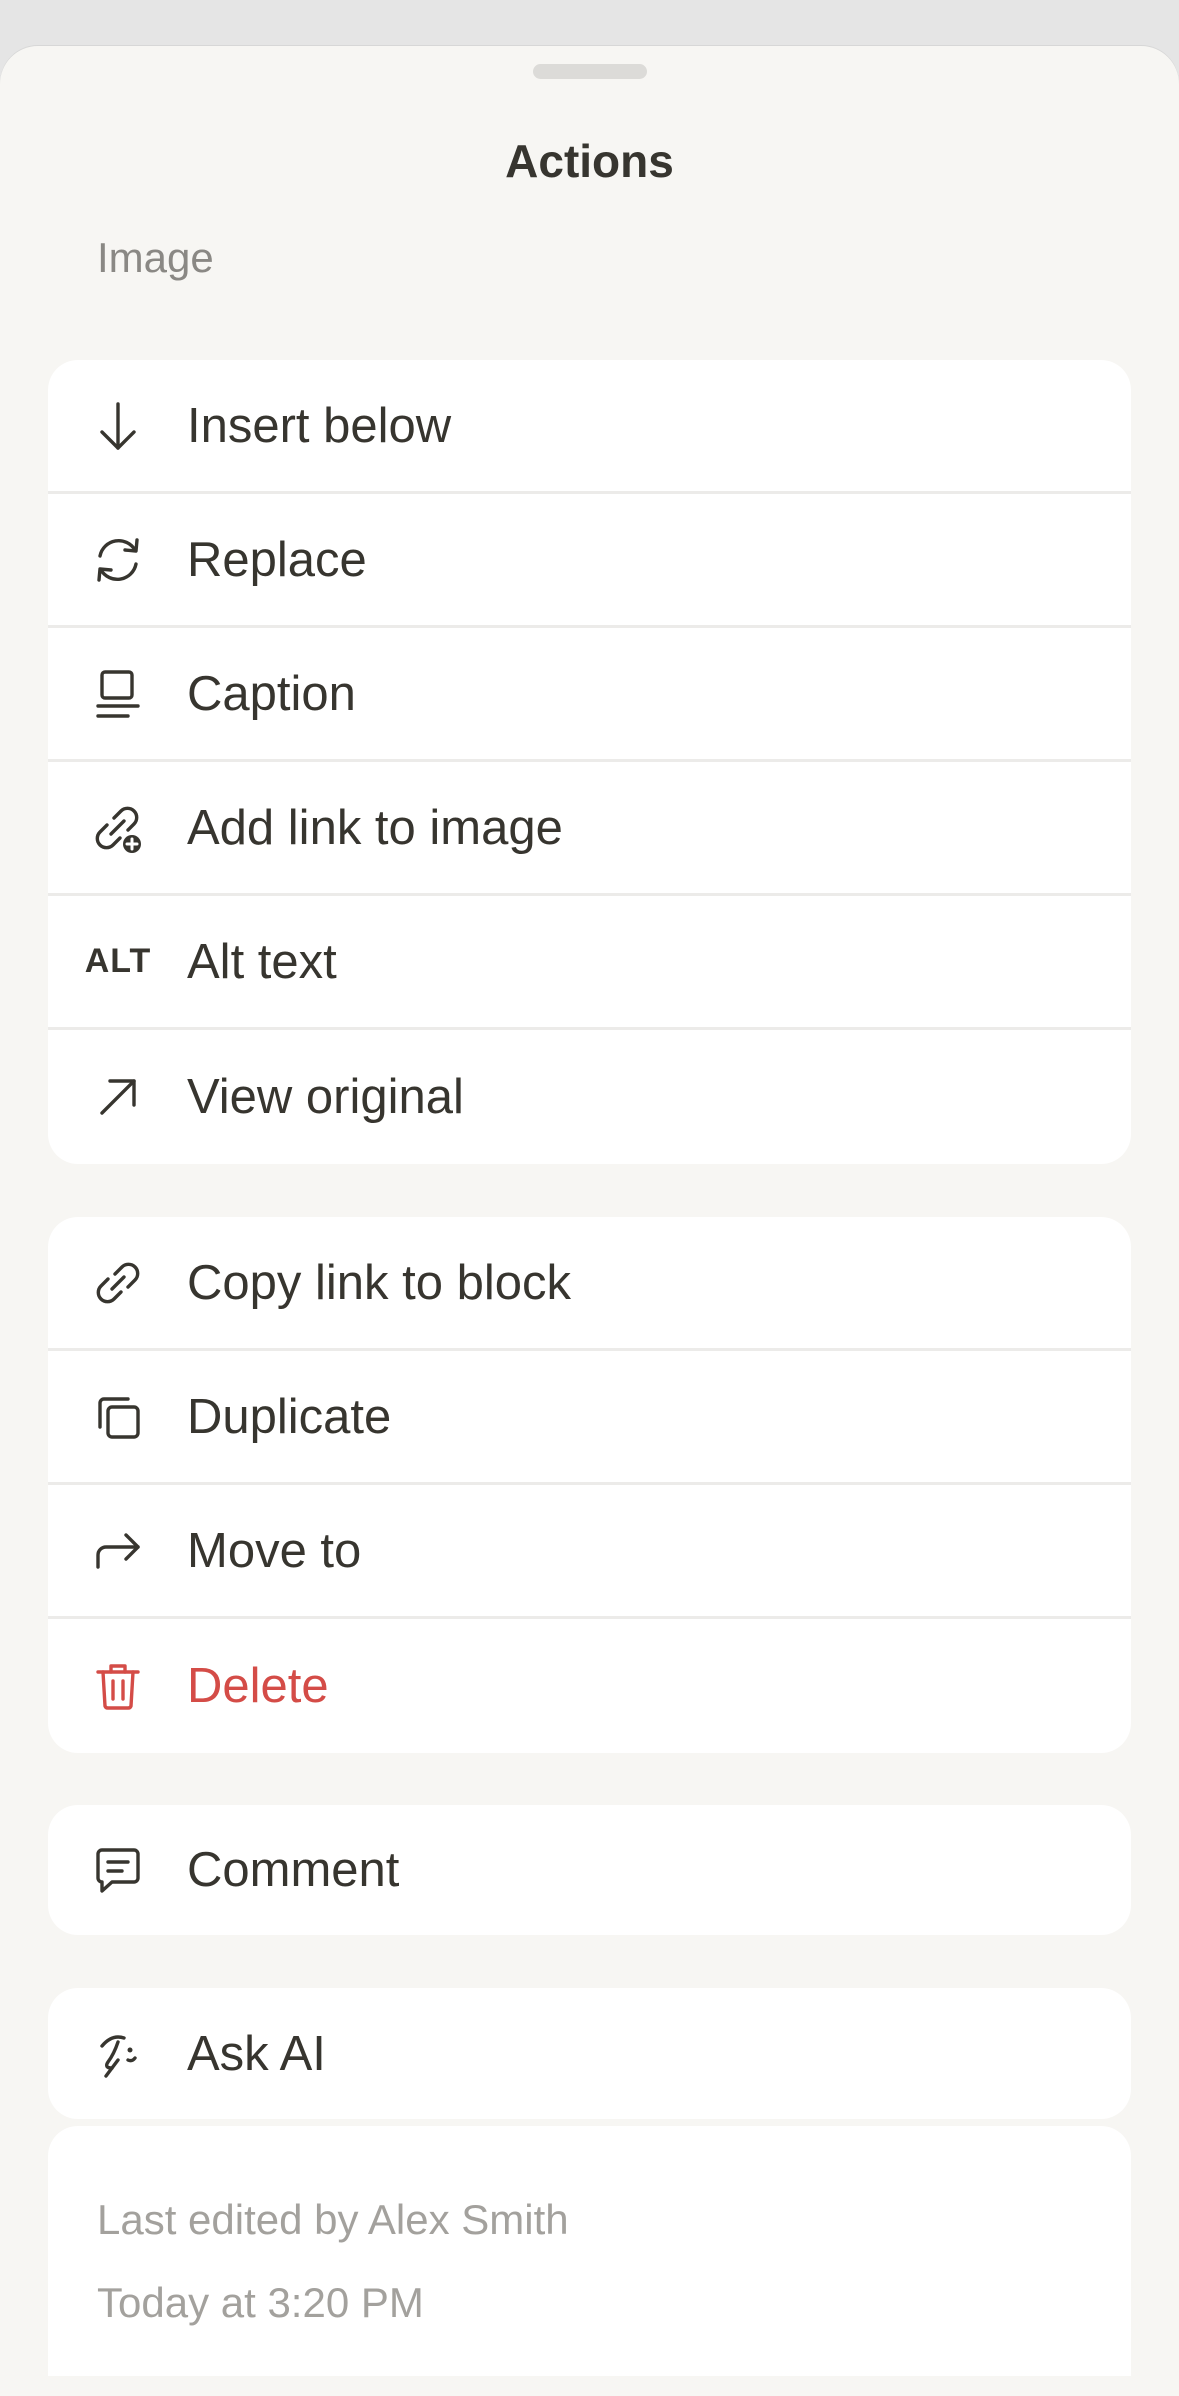 Image resolution: width=1179 pixels, height=2396 pixels. What do you see at coordinates (589, 161) in the screenshot?
I see `sheet-title: Actions` at bounding box center [589, 161].